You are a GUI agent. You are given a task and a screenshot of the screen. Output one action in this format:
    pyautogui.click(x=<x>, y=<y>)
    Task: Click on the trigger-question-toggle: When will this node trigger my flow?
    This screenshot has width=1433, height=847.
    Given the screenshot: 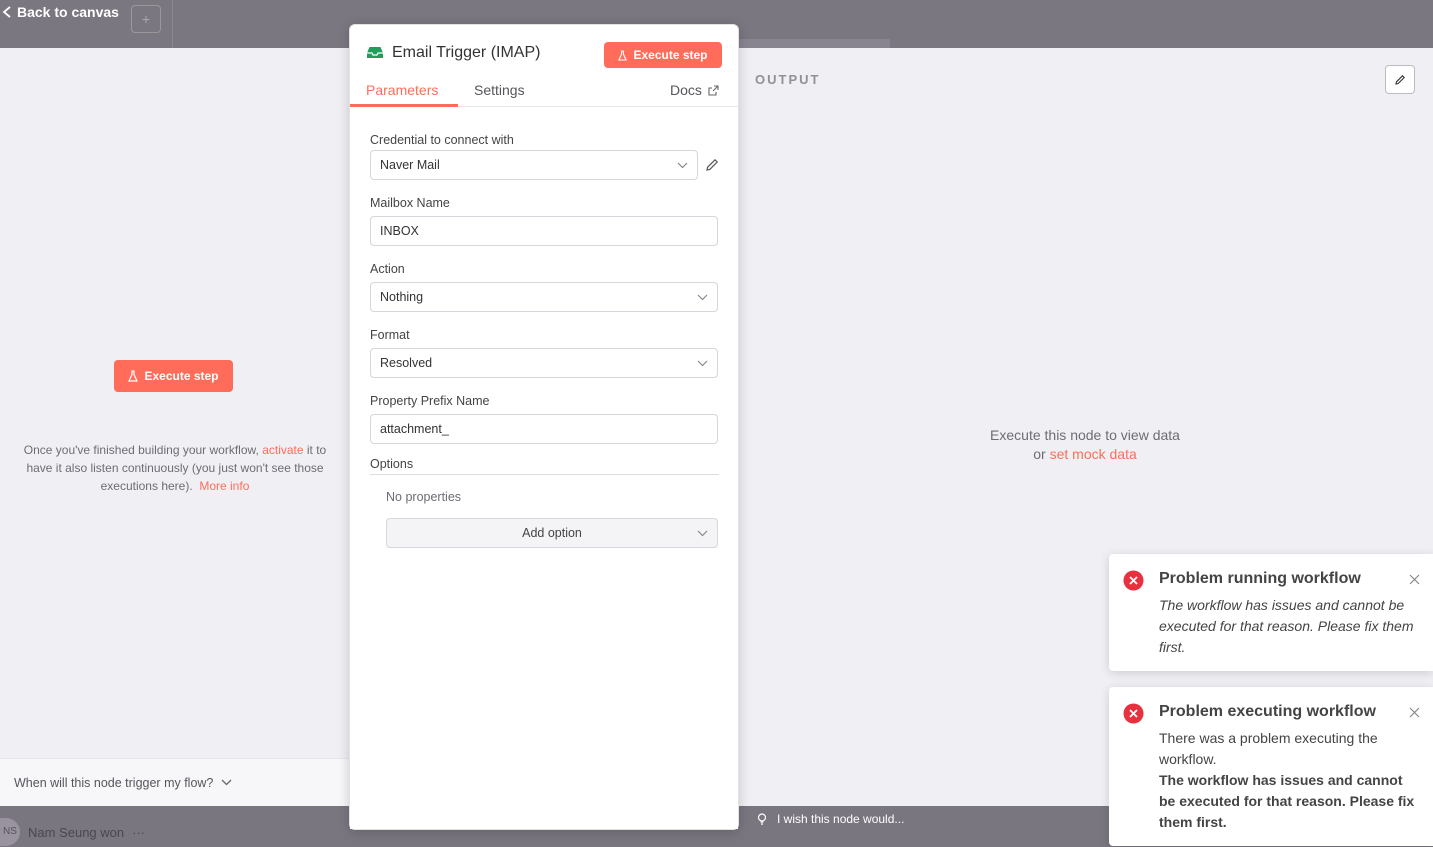 What is the action you would take?
    pyautogui.click(x=175, y=782)
    